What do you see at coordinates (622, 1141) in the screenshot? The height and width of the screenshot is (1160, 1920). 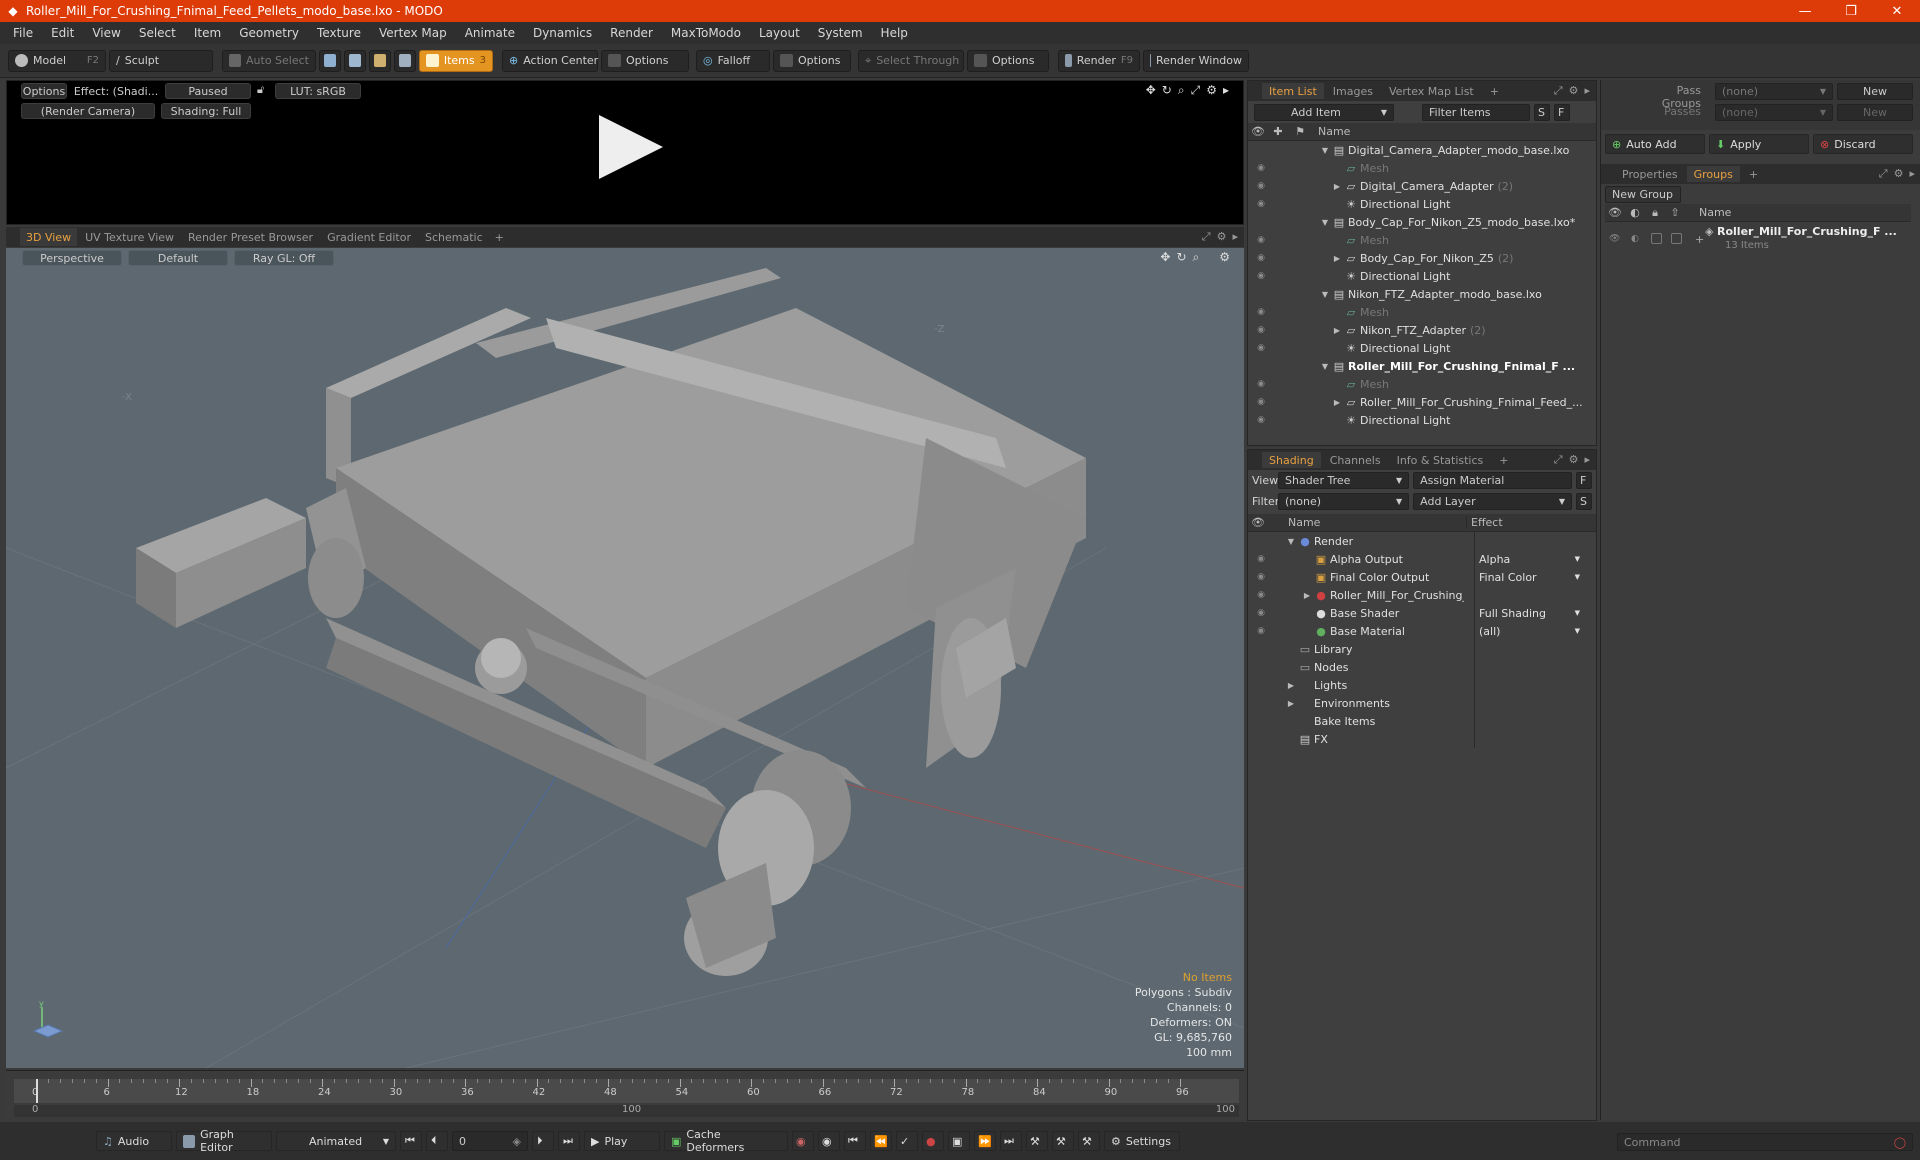 I see `play-button: ▶ Play` at bounding box center [622, 1141].